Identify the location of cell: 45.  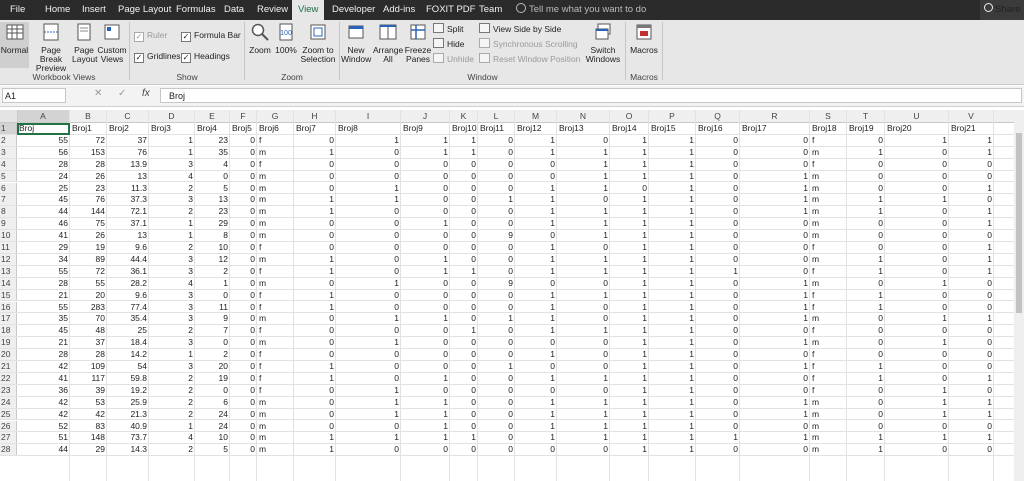
(43, 199).